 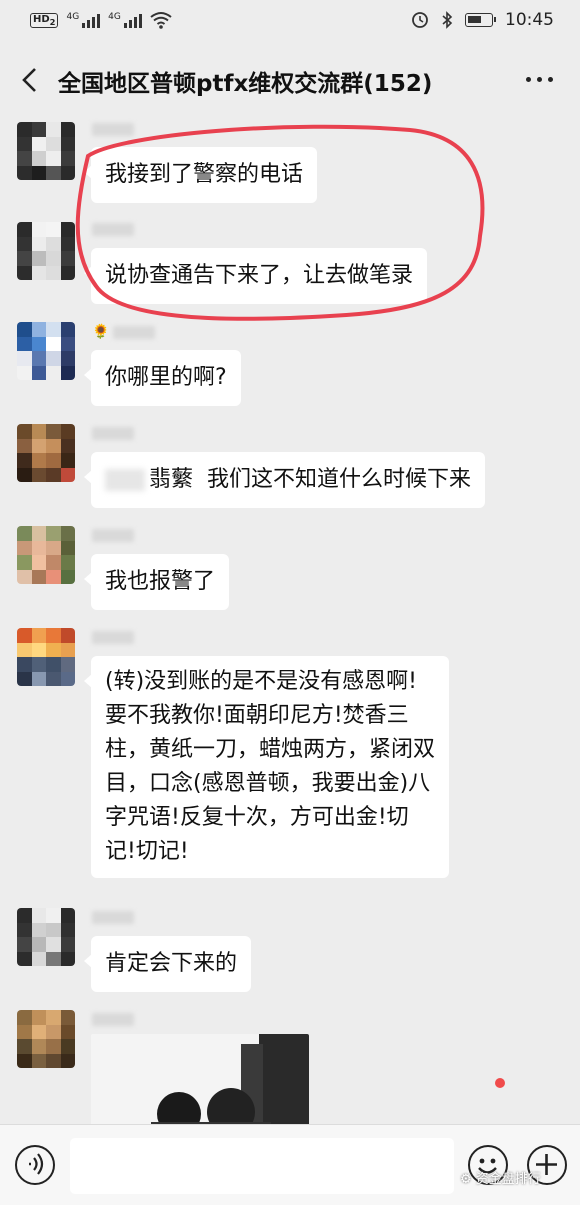 What do you see at coordinates (73, 17) in the screenshot?
I see `signal-label: 4G` at bounding box center [73, 17].